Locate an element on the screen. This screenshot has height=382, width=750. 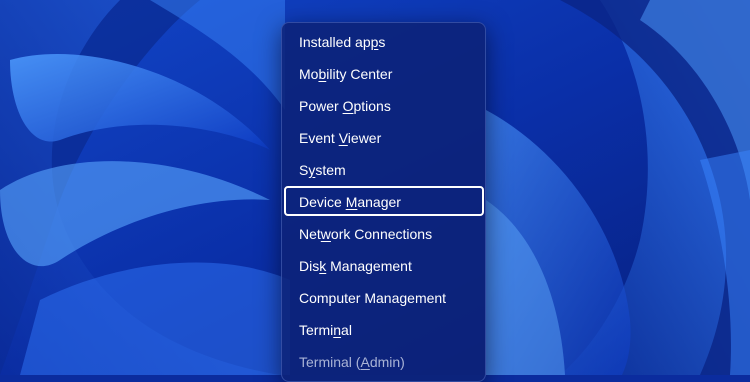
menu-item-computer-management: Computer Management is located at coordinates (384, 297).